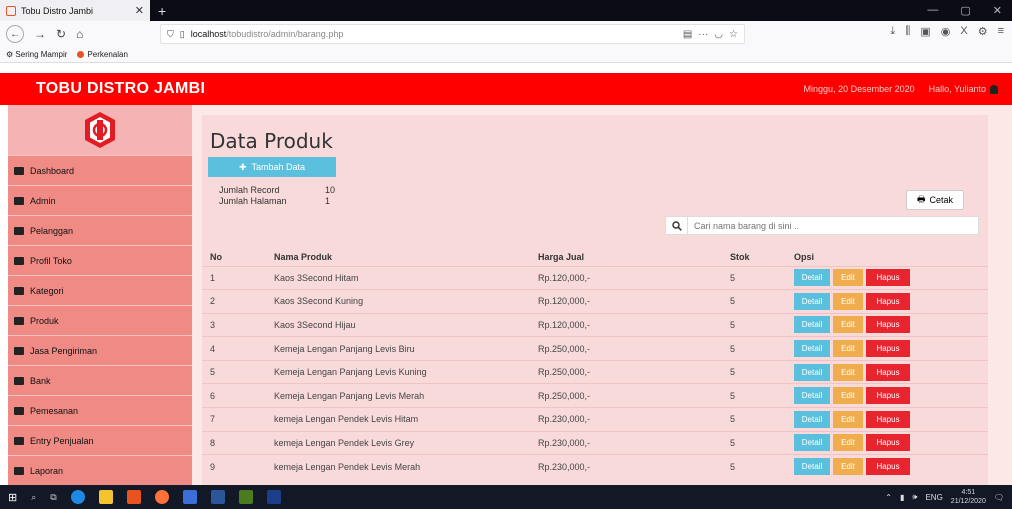 The width and height of the screenshot is (1012, 509). I want to click on close-window-icon: ✕, so click(997, 10).